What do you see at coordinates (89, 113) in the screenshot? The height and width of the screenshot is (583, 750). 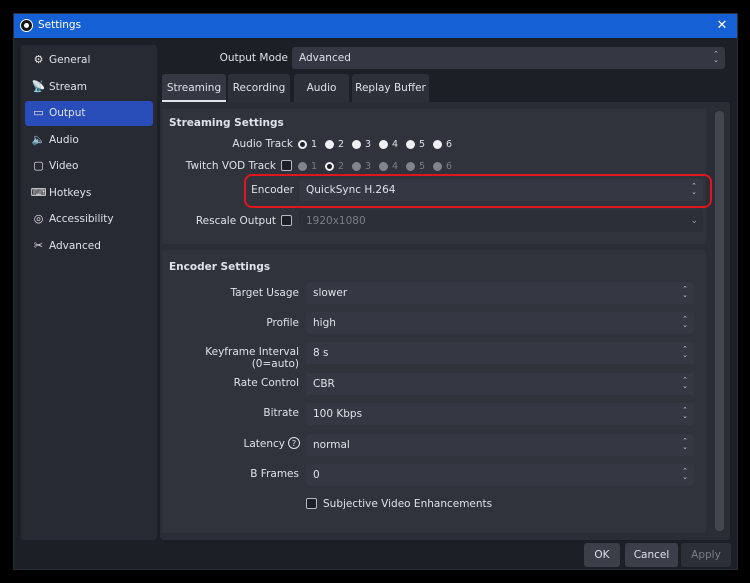 I see `sidebar-item-output: ▭ Output` at bounding box center [89, 113].